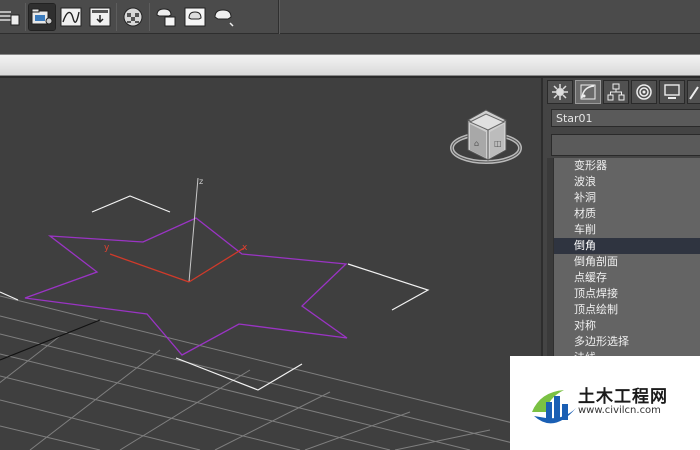  I want to click on rendered-frame-window-icon, so click(195, 17).